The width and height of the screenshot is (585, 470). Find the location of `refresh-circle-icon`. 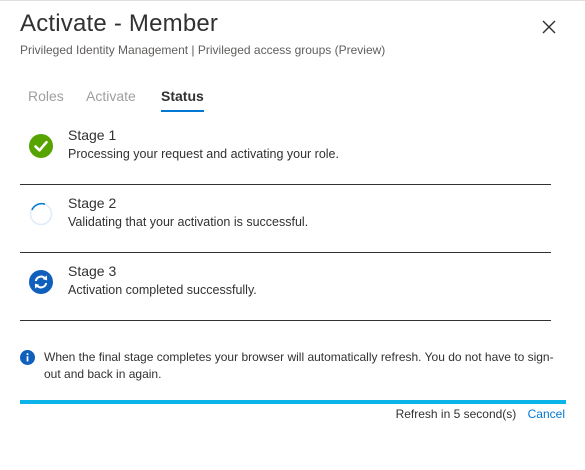

refresh-circle-icon is located at coordinates (41, 282).